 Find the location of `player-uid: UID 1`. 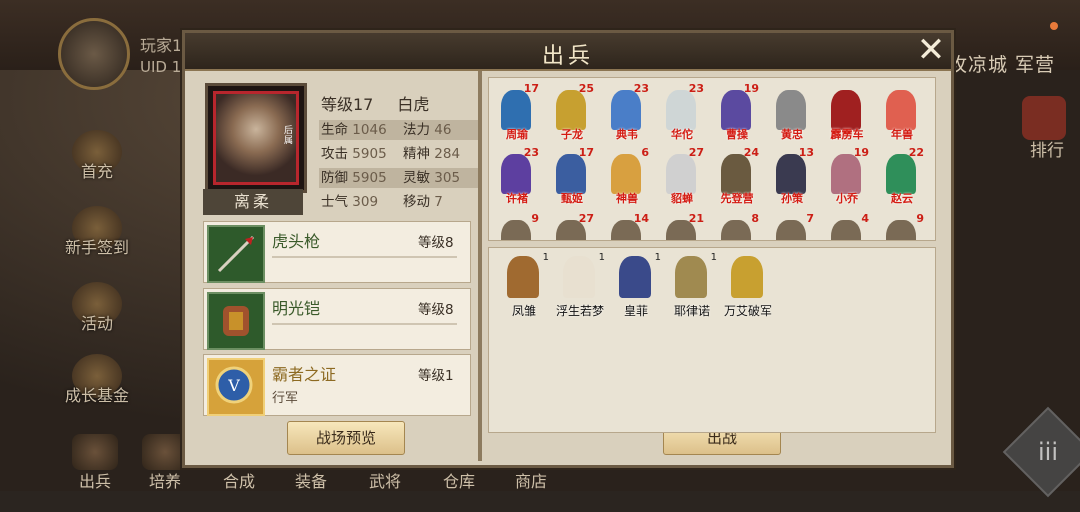

player-uid: UID 1 is located at coordinates (161, 67).